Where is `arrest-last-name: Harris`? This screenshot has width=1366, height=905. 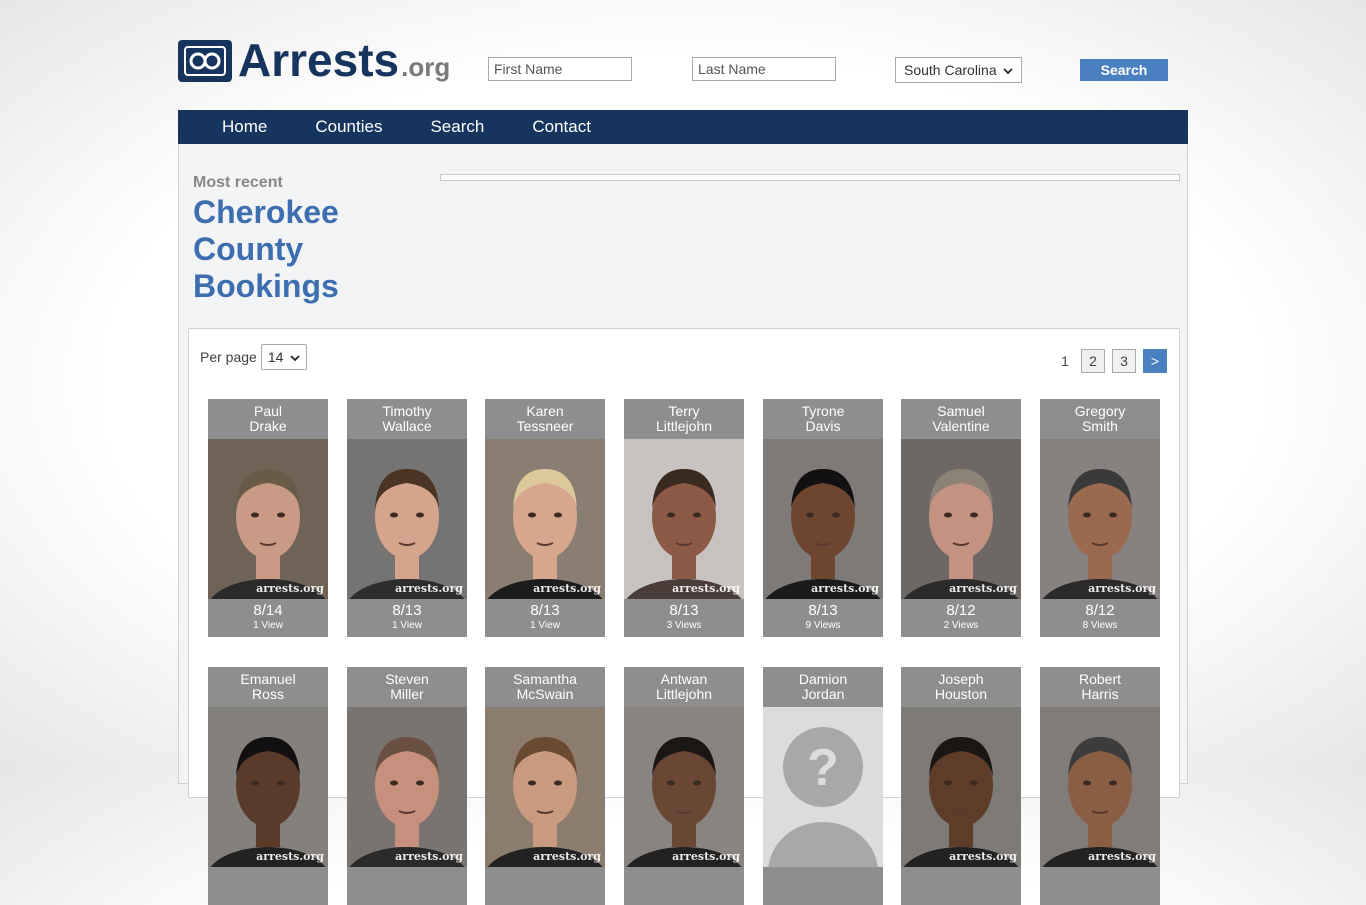
arrest-last-name: Harris is located at coordinates (1100, 694).